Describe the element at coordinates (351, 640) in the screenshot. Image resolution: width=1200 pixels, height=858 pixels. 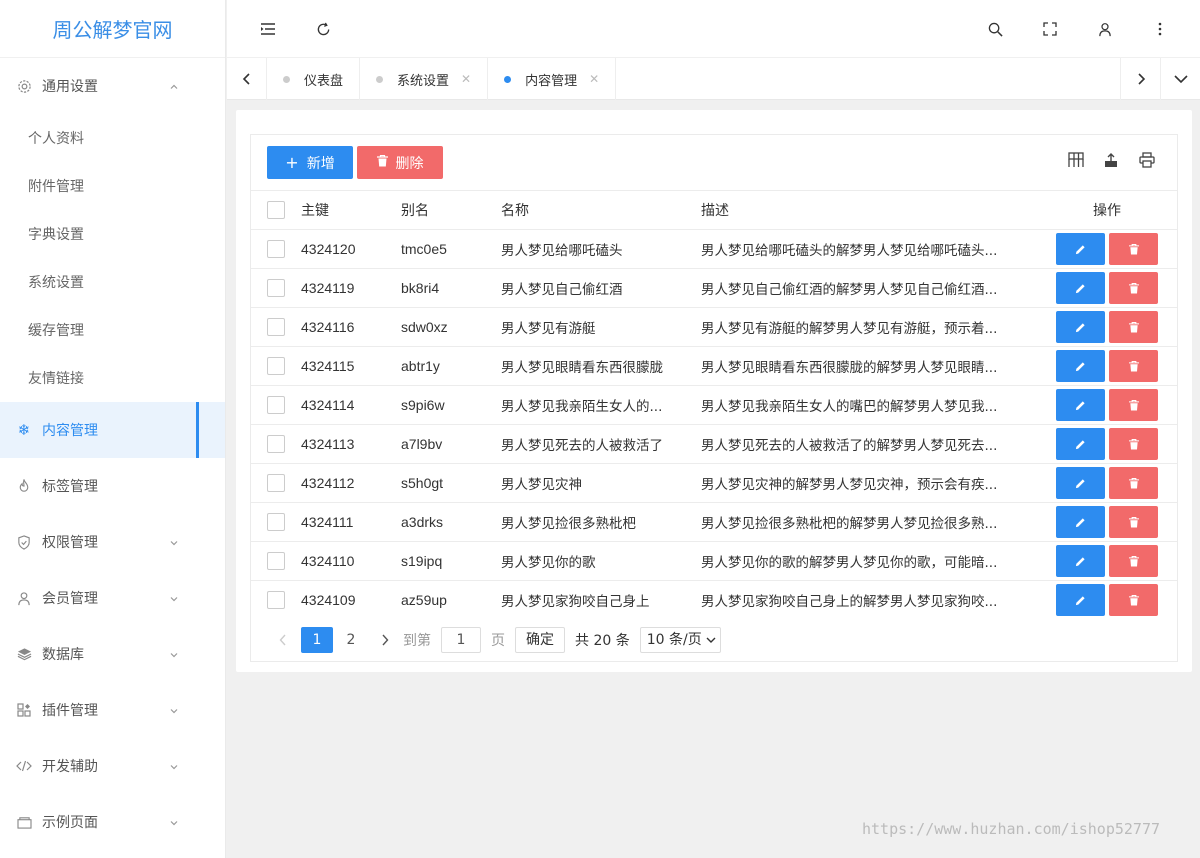
I see `page-number-button: 2` at that location.